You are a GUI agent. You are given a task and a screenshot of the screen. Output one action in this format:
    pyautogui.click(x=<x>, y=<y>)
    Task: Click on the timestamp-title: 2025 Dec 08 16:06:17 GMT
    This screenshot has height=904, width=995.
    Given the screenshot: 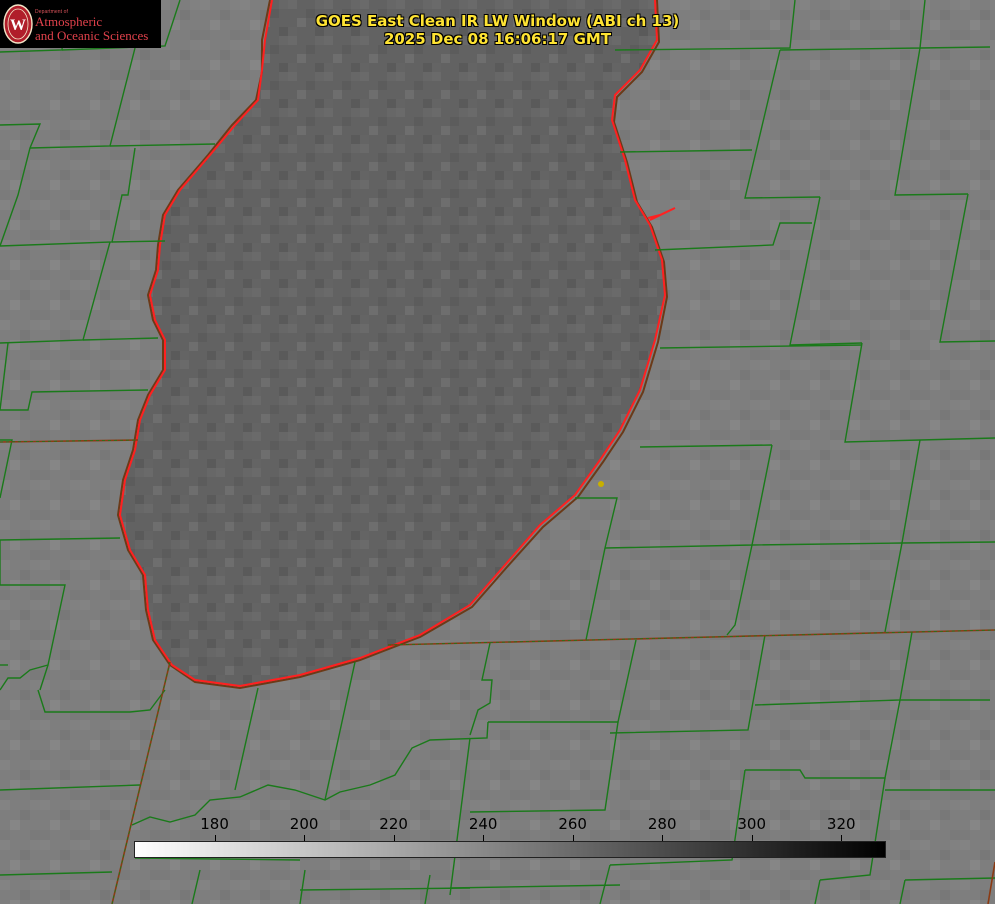 What is the action you would take?
    pyautogui.click(x=497, y=39)
    